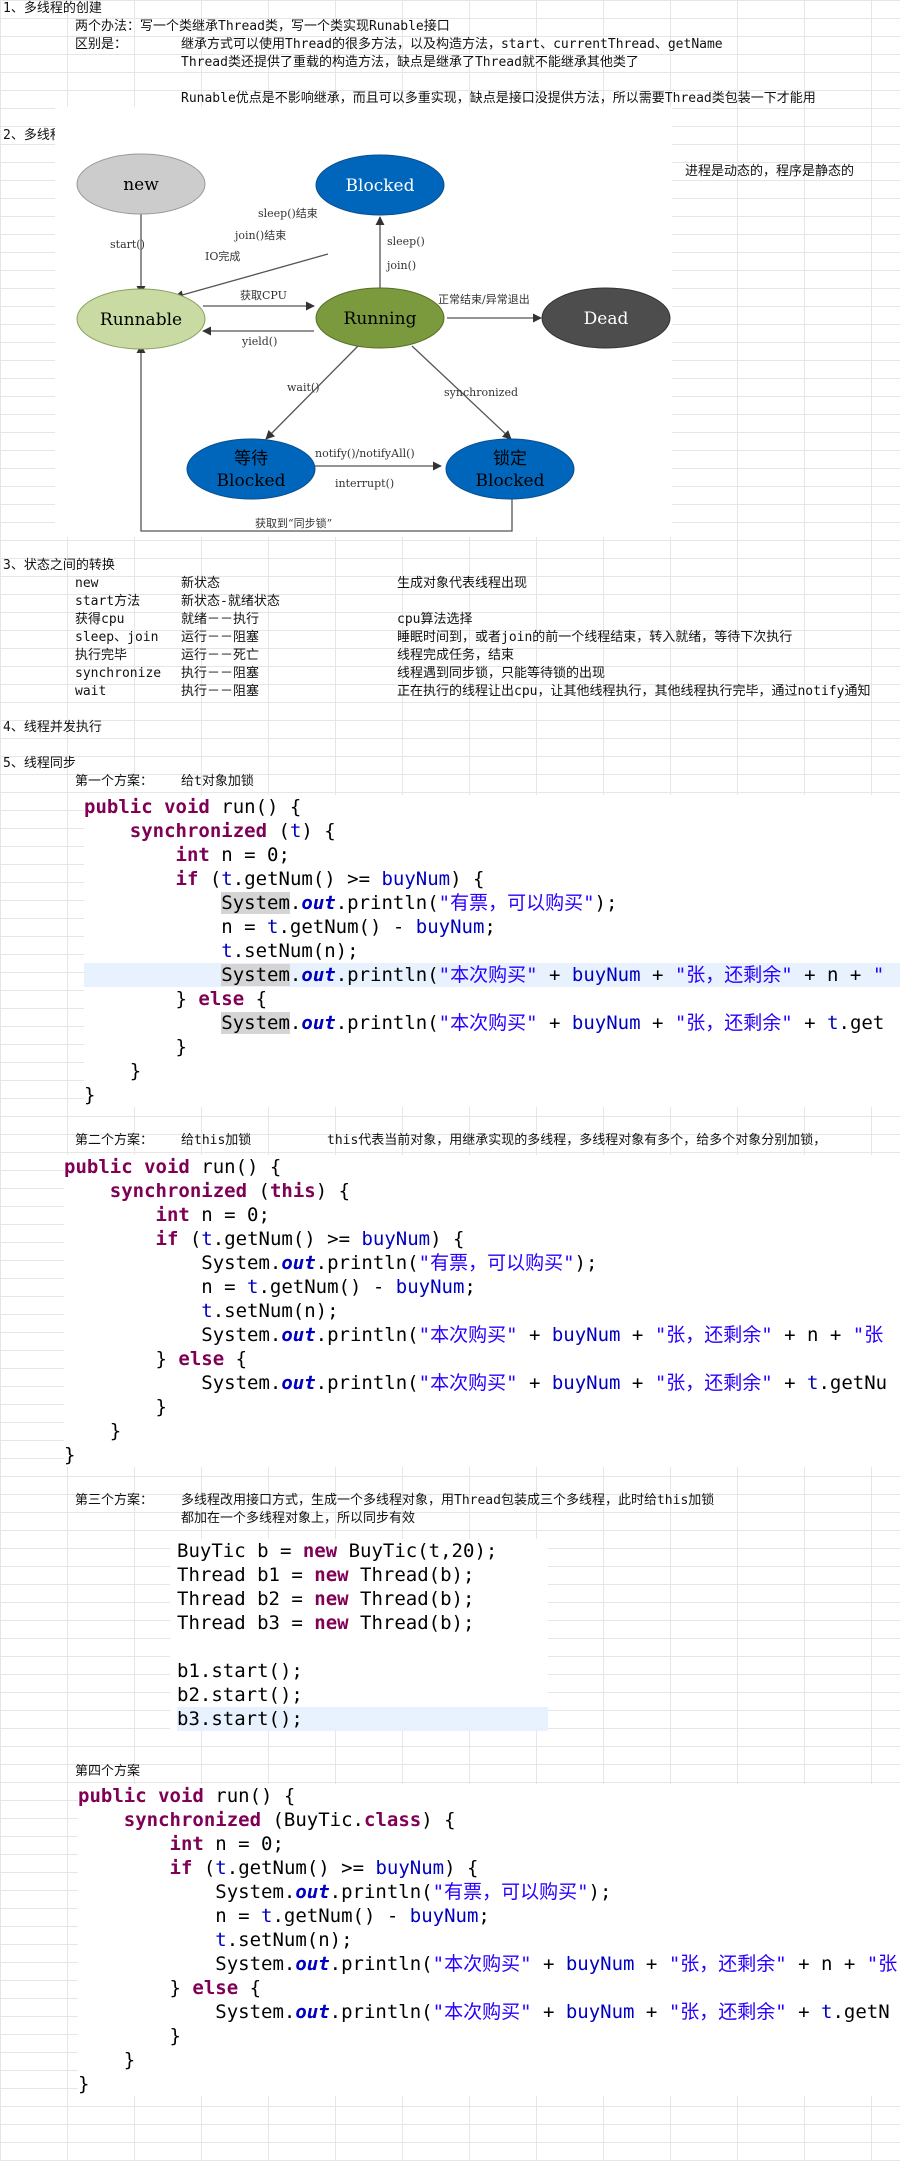  I want to click on code-line: Thread b3 = new Thread(b);, so click(362, 1623).